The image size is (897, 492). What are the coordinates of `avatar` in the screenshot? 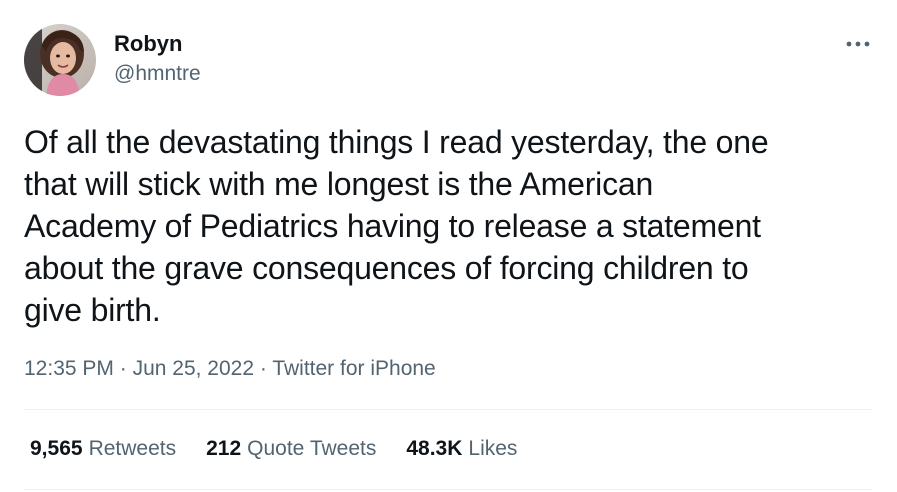 It's located at (60, 60).